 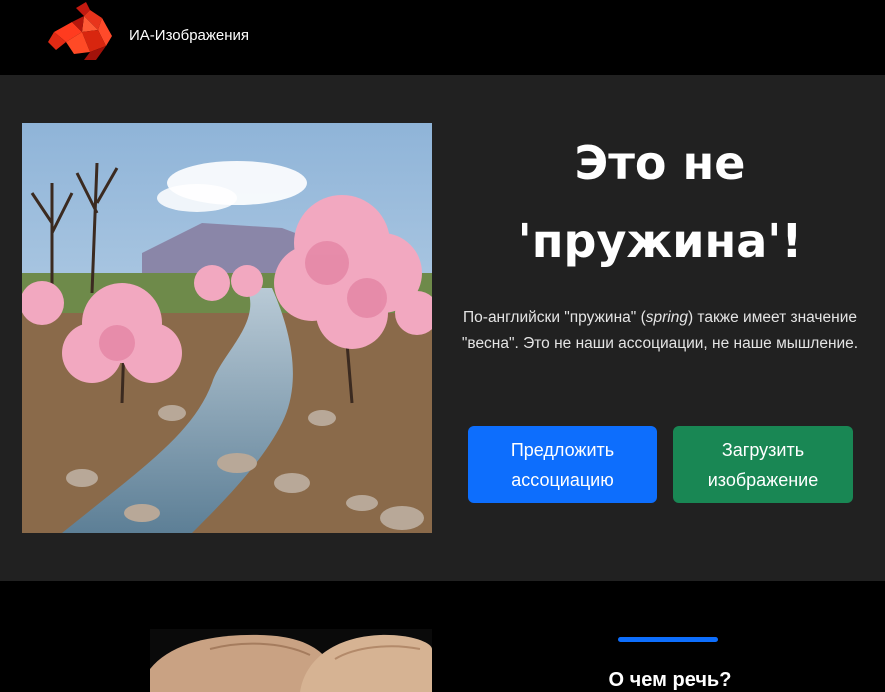 What do you see at coordinates (189, 35) in the screenshot?
I see `brand-name: ИА-Изображения` at bounding box center [189, 35].